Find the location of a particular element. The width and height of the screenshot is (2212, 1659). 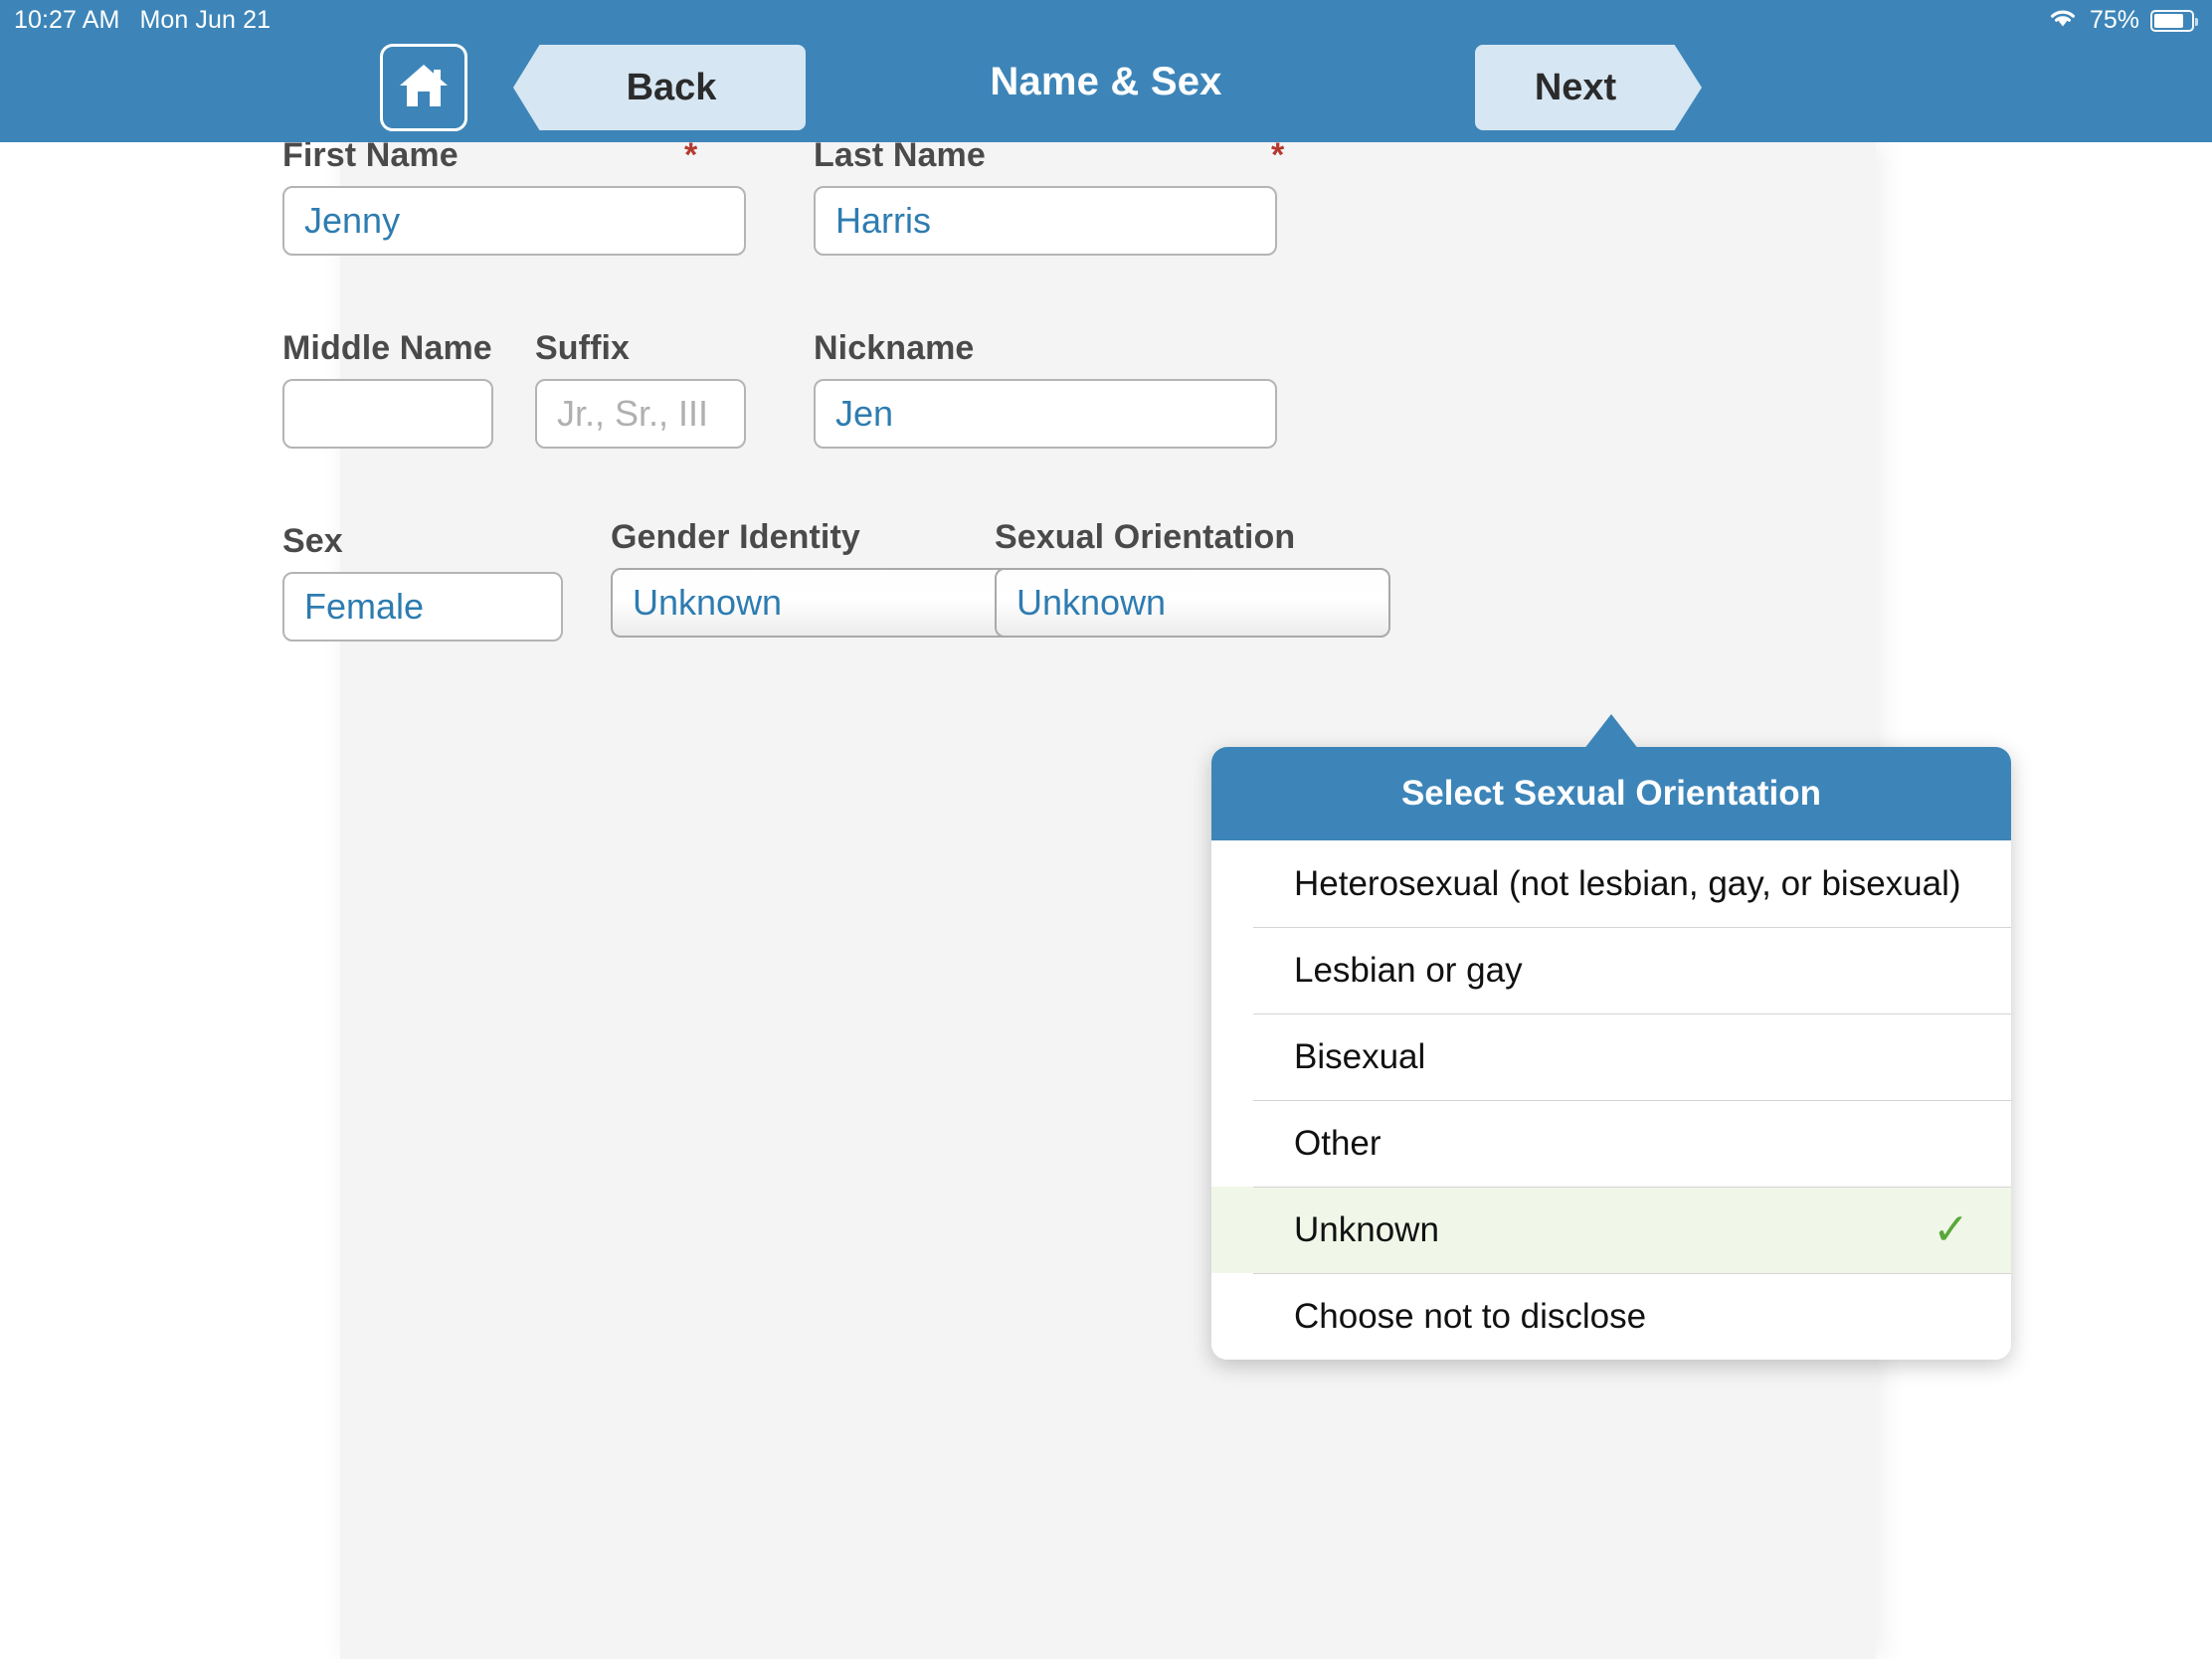

field-nickname: Nickname Jen is located at coordinates (1045, 389).